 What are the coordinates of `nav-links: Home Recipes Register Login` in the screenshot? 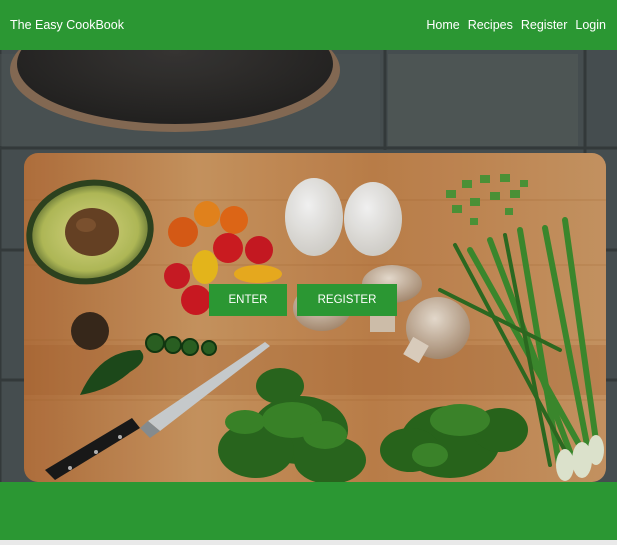 It's located at (516, 25).